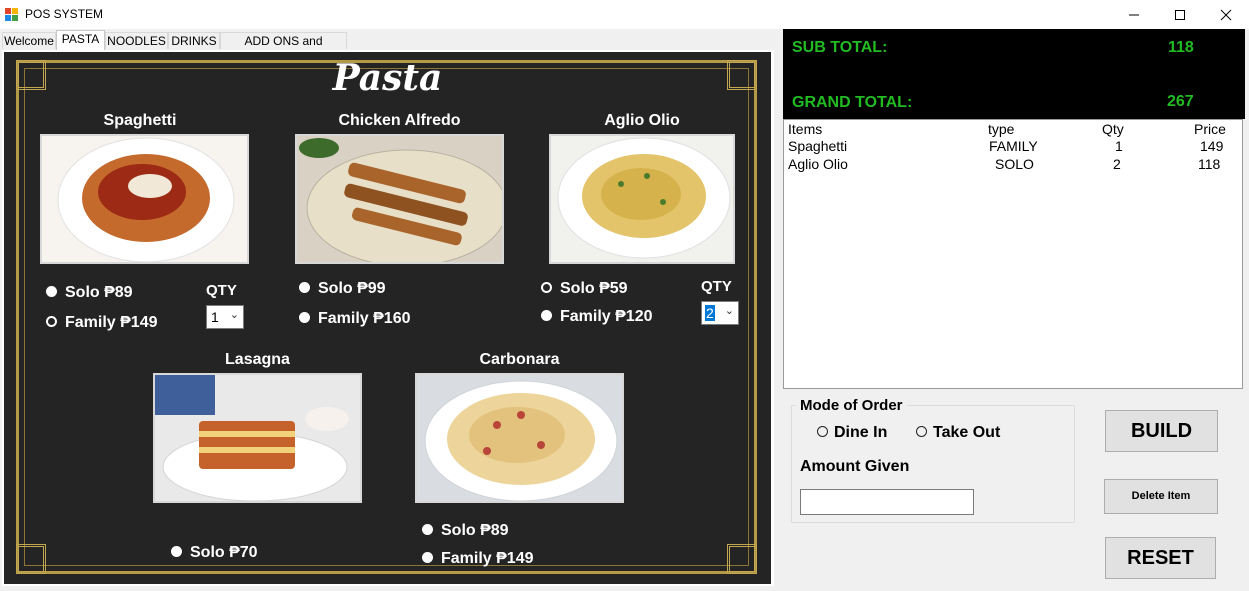 The width and height of the screenshot is (1249, 591). What do you see at coordinates (399, 120) in the screenshot?
I see `dish-name-chicken-alfredo: Chicken Alfredo` at bounding box center [399, 120].